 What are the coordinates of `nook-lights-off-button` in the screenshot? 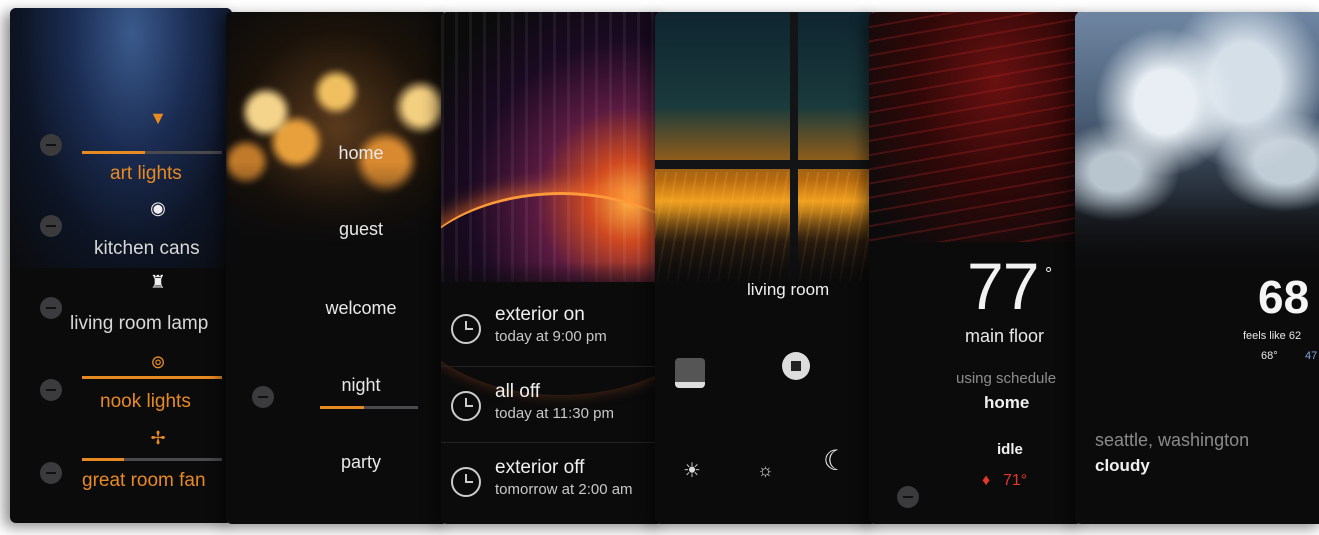 It's located at (51, 390).